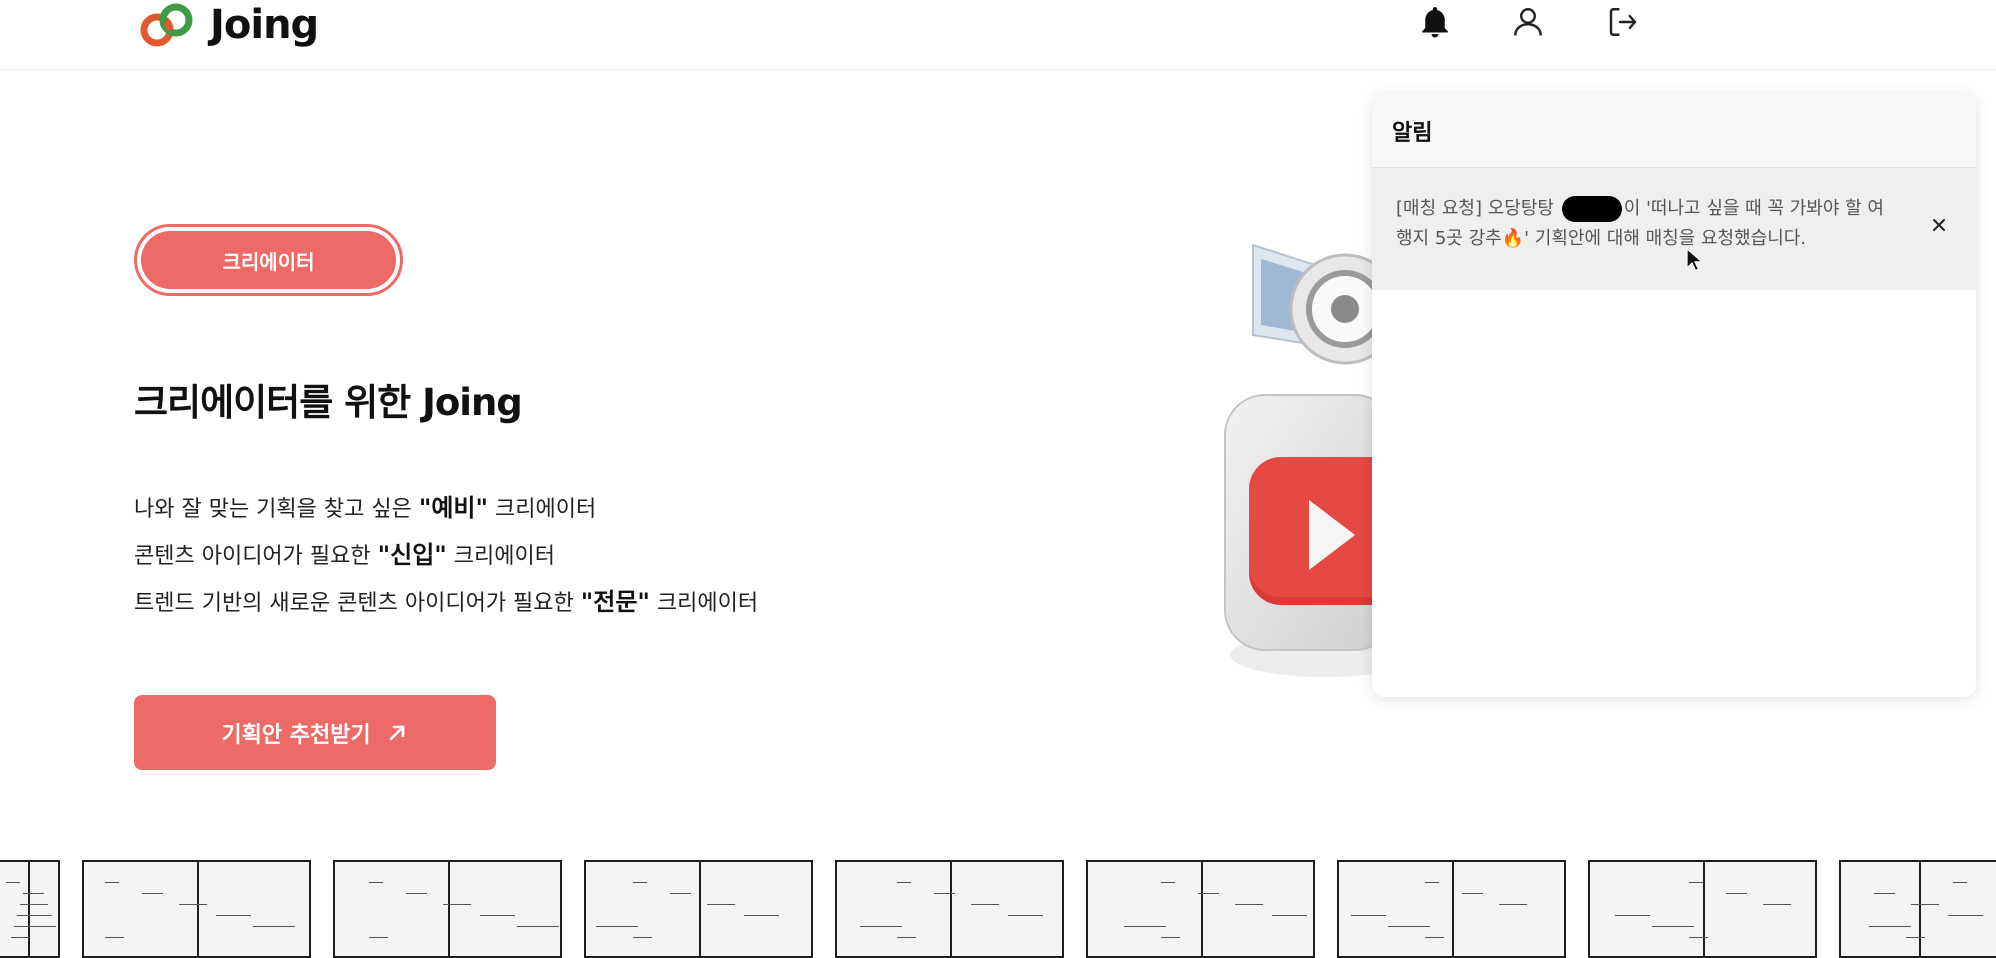  What do you see at coordinates (704, 603) in the screenshot?
I see `hero-line-3-suffix: 크리에이터` at bounding box center [704, 603].